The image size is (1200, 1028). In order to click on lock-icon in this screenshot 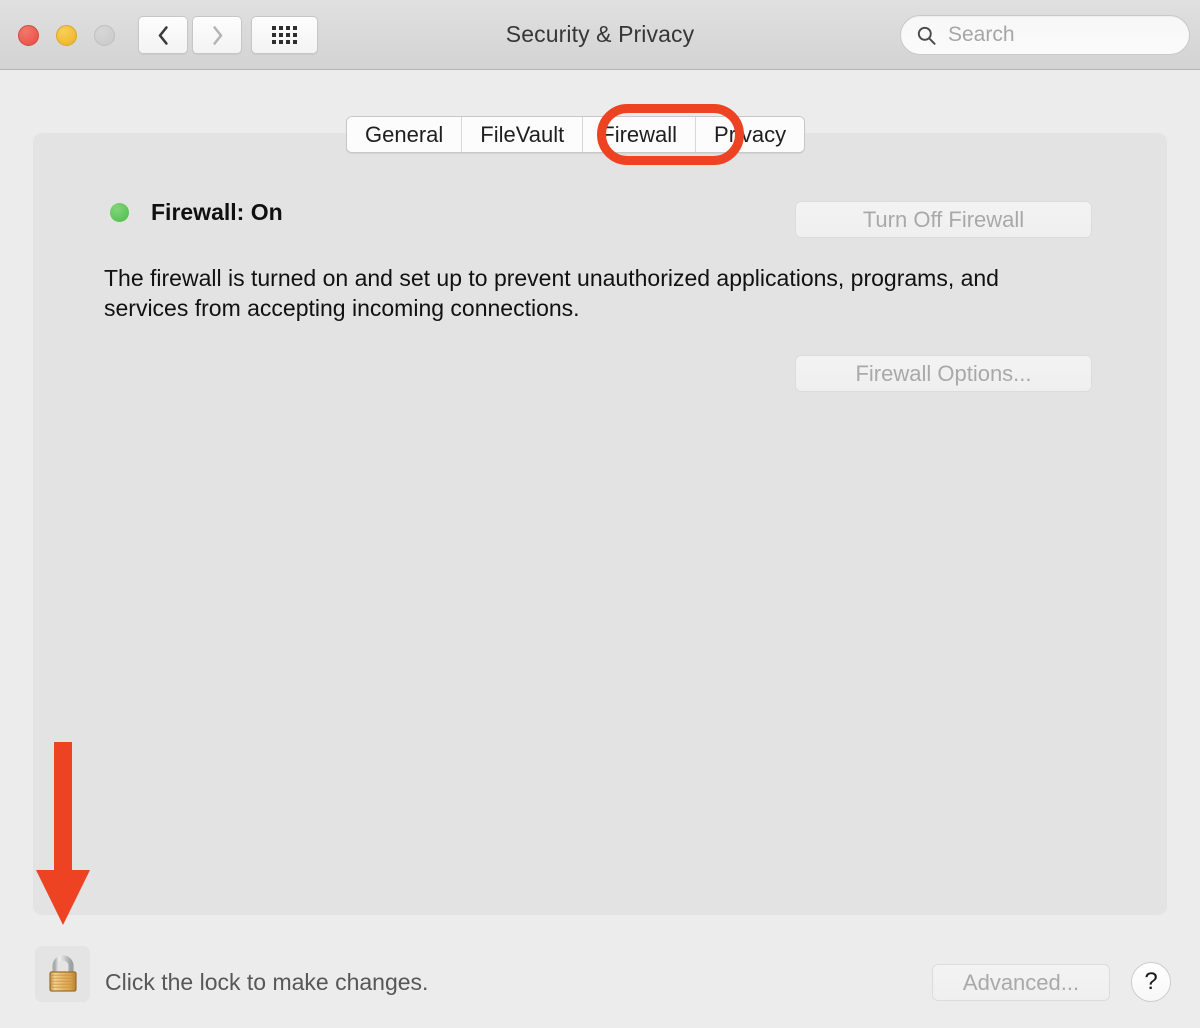, I will do `click(62, 973)`.